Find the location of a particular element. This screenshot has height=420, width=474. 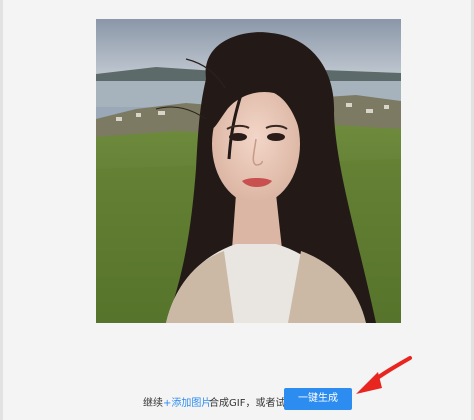

continue-label: 继续 is located at coordinates (153, 403).